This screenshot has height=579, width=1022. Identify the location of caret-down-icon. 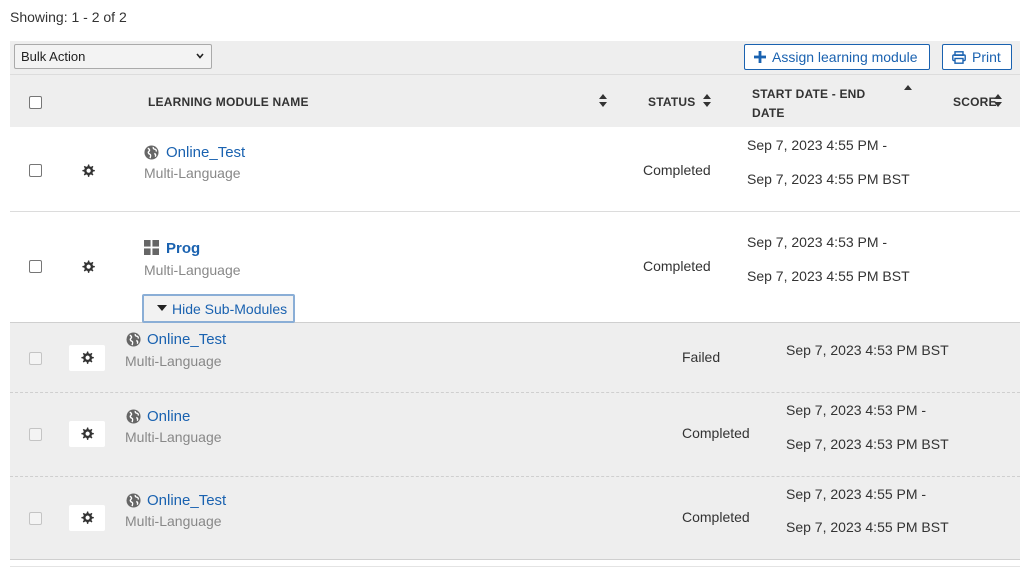
(162, 308).